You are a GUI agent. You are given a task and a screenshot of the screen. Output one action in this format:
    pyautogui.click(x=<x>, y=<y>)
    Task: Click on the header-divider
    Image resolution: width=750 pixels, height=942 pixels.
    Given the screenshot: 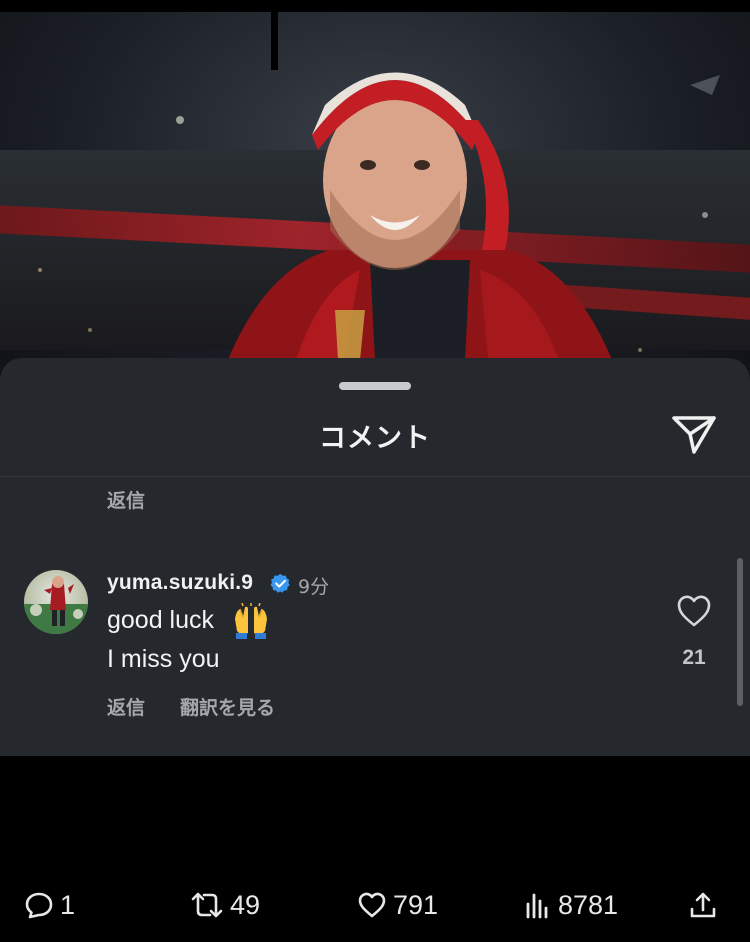 What is the action you would take?
    pyautogui.click(x=375, y=476)
    